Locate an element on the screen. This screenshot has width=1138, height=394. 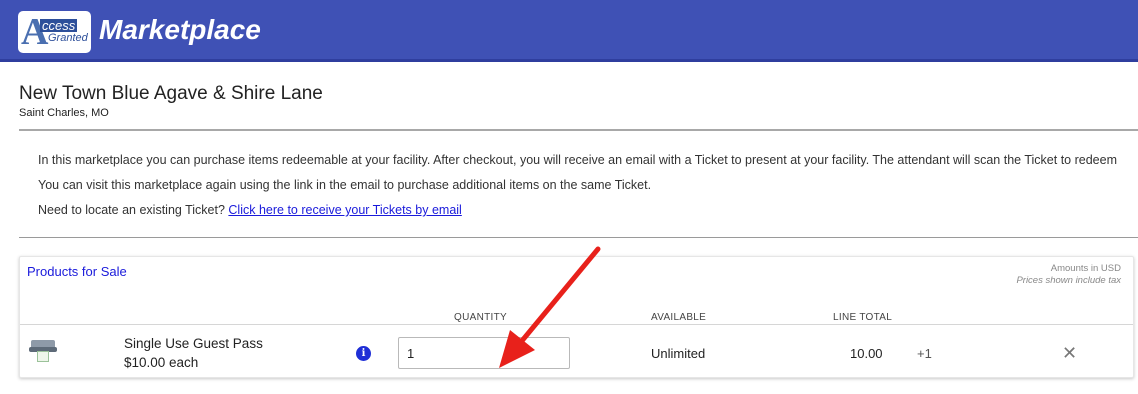
products-title: Products for Sale is located at coordinates (77, 271).